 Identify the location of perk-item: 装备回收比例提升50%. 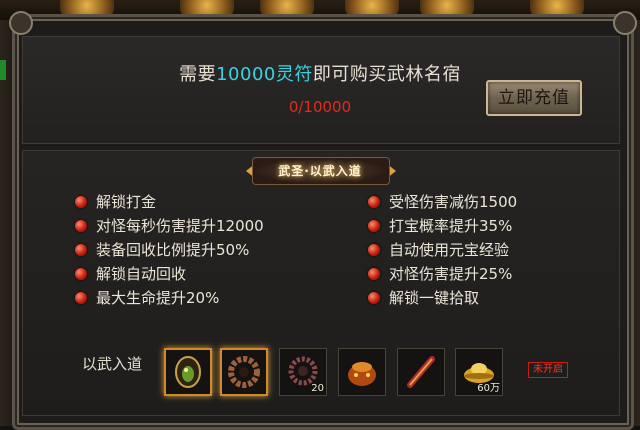
(173, 250).